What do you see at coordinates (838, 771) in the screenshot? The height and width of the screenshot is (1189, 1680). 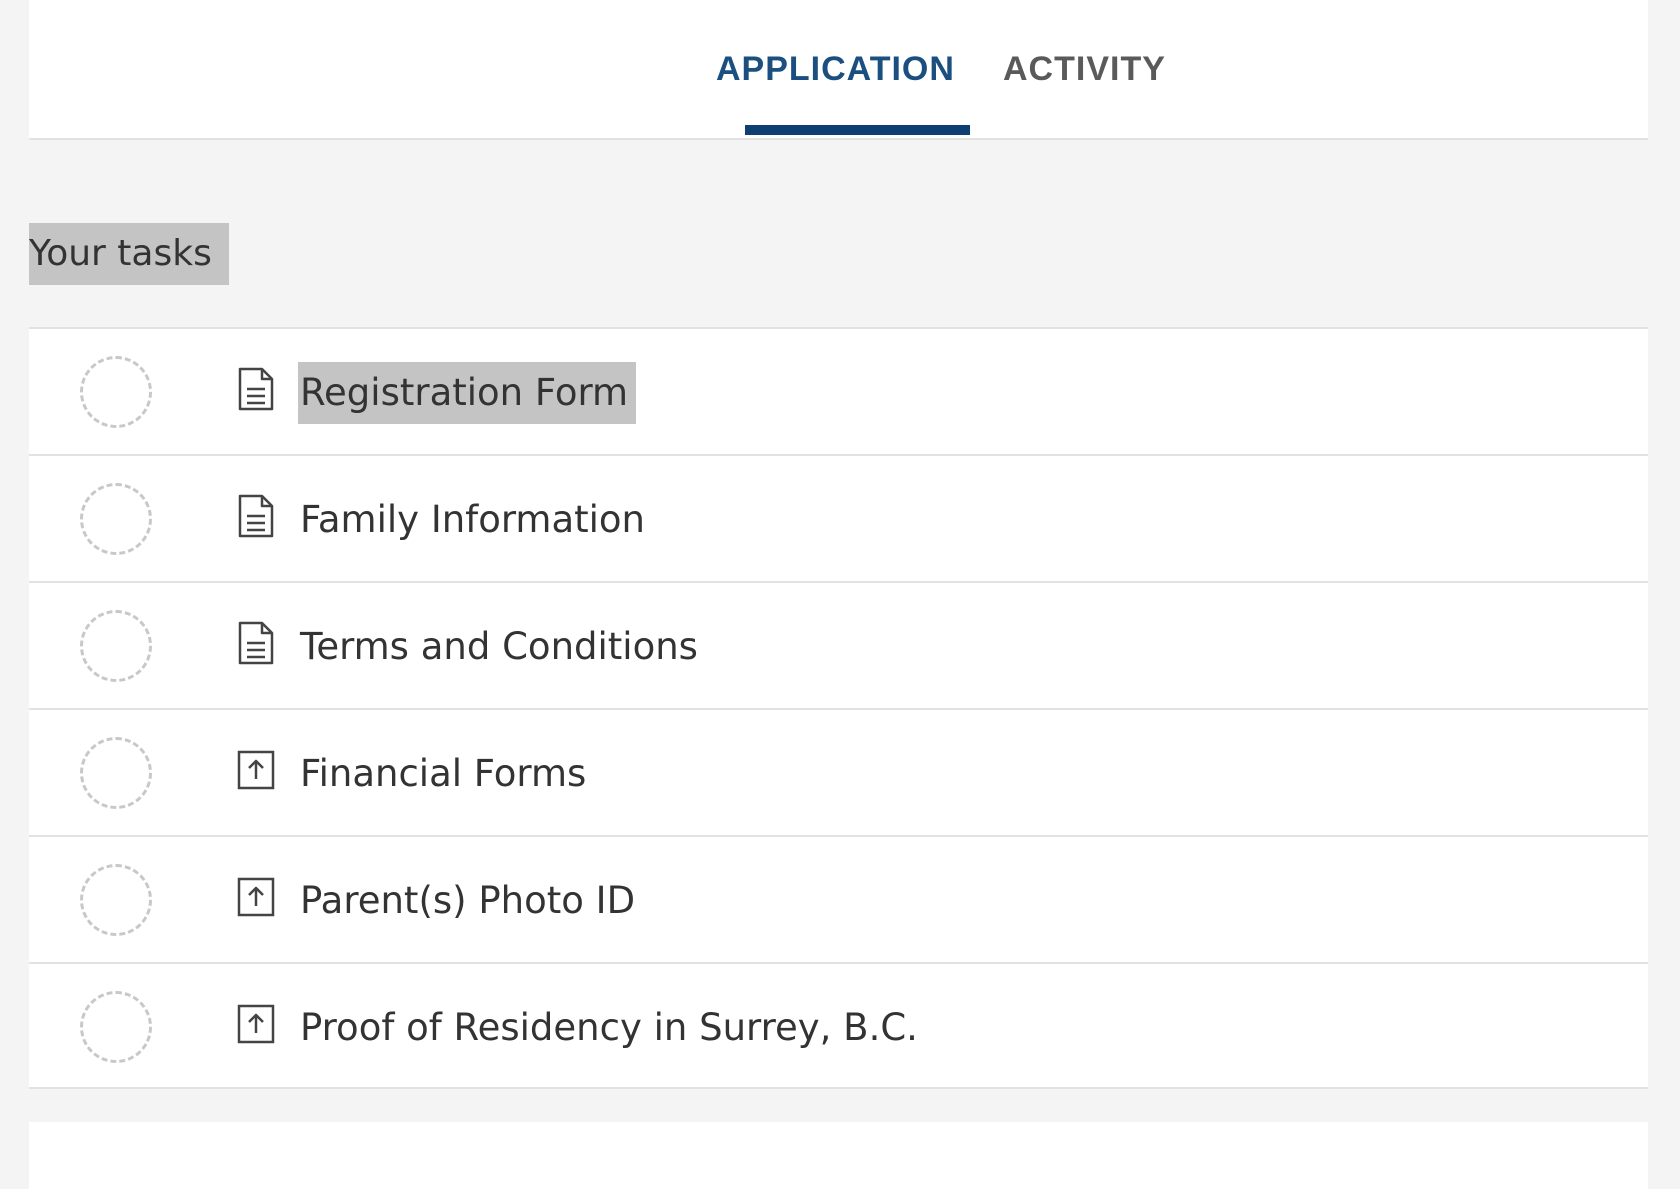 I see `task-row-financial-forms: Financial Forms` at bounding box center [838, 771].